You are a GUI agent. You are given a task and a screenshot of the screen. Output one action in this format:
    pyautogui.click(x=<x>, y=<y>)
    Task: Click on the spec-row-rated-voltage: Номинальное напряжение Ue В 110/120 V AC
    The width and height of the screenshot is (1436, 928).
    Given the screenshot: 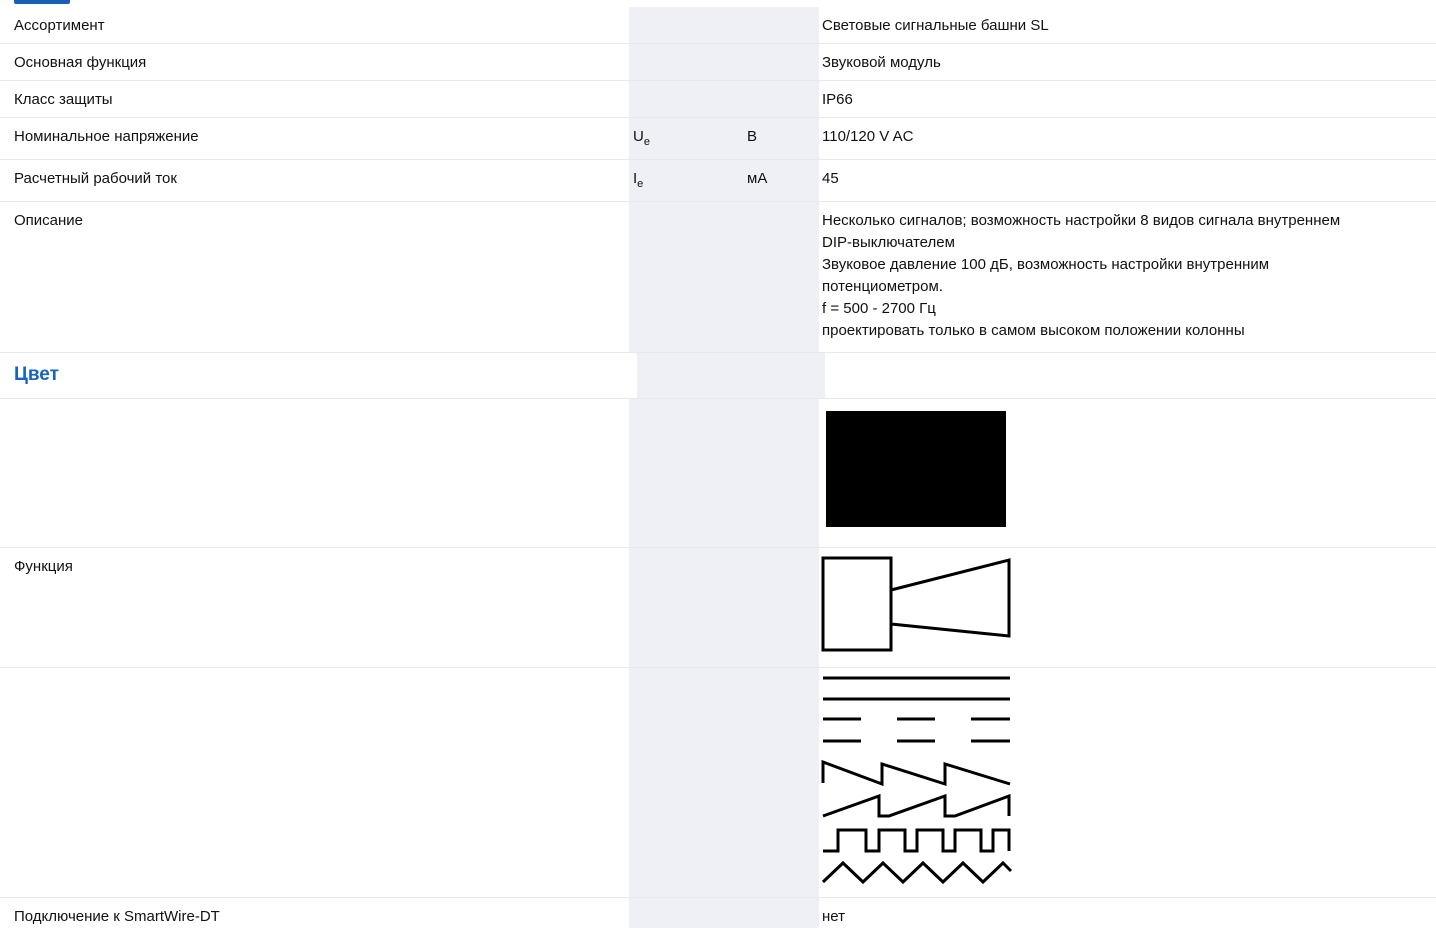 What is the action you would take?
    pyautogui.click(x=718, y=139)
    